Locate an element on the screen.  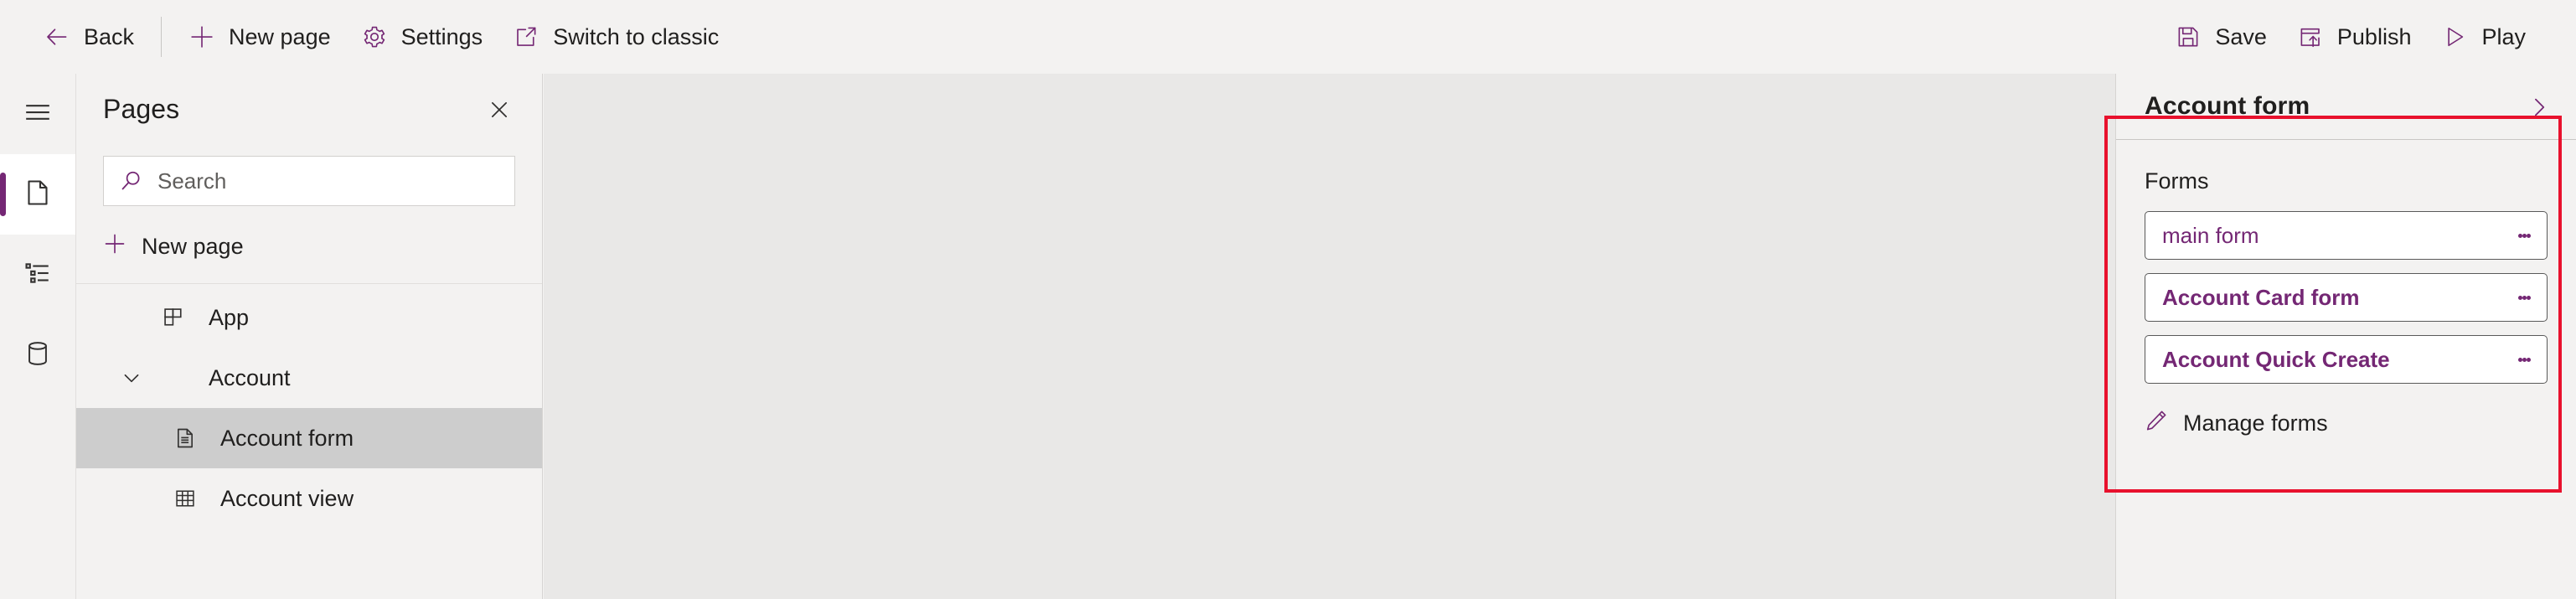
chevron-right-icon is located at coordinates (2539, 107).